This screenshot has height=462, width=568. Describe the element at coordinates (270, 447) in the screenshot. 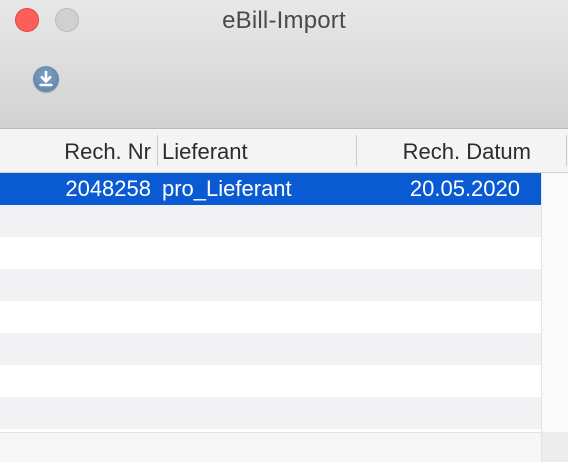

I see `horizontal-scrollbar` at that location.